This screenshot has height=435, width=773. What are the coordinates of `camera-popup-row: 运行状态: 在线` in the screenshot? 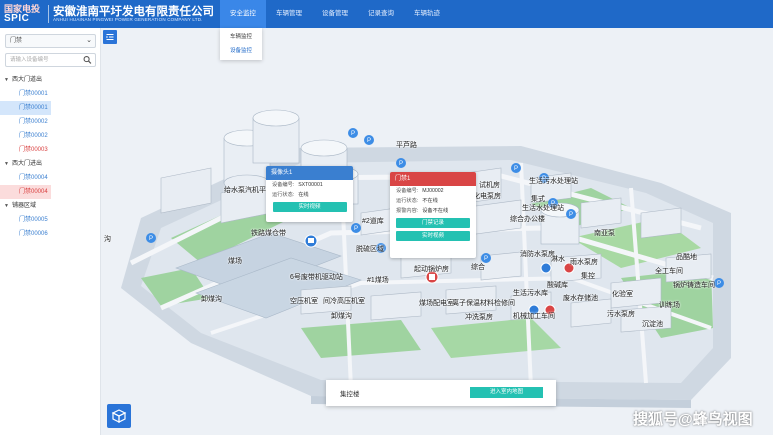 It's located at (309, 195).